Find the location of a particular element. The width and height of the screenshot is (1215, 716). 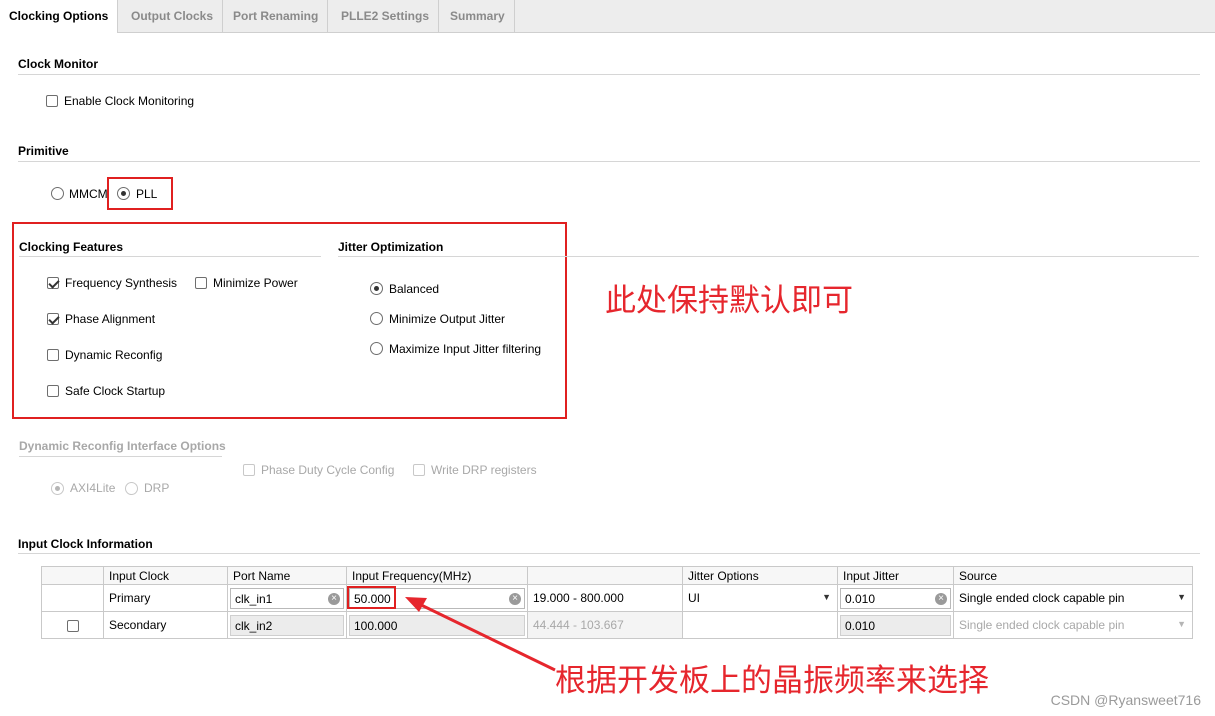

drp-options-title: Dynamic Reconfig Interface Options is located at coordinates (122, 446).